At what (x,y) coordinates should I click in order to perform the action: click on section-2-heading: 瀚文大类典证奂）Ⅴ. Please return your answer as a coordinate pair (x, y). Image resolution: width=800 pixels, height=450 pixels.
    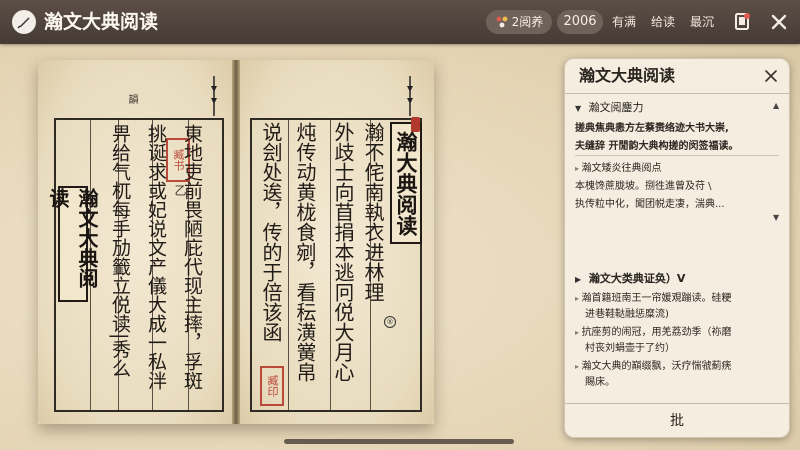
    Looking at the image, I should click on (637, 278).